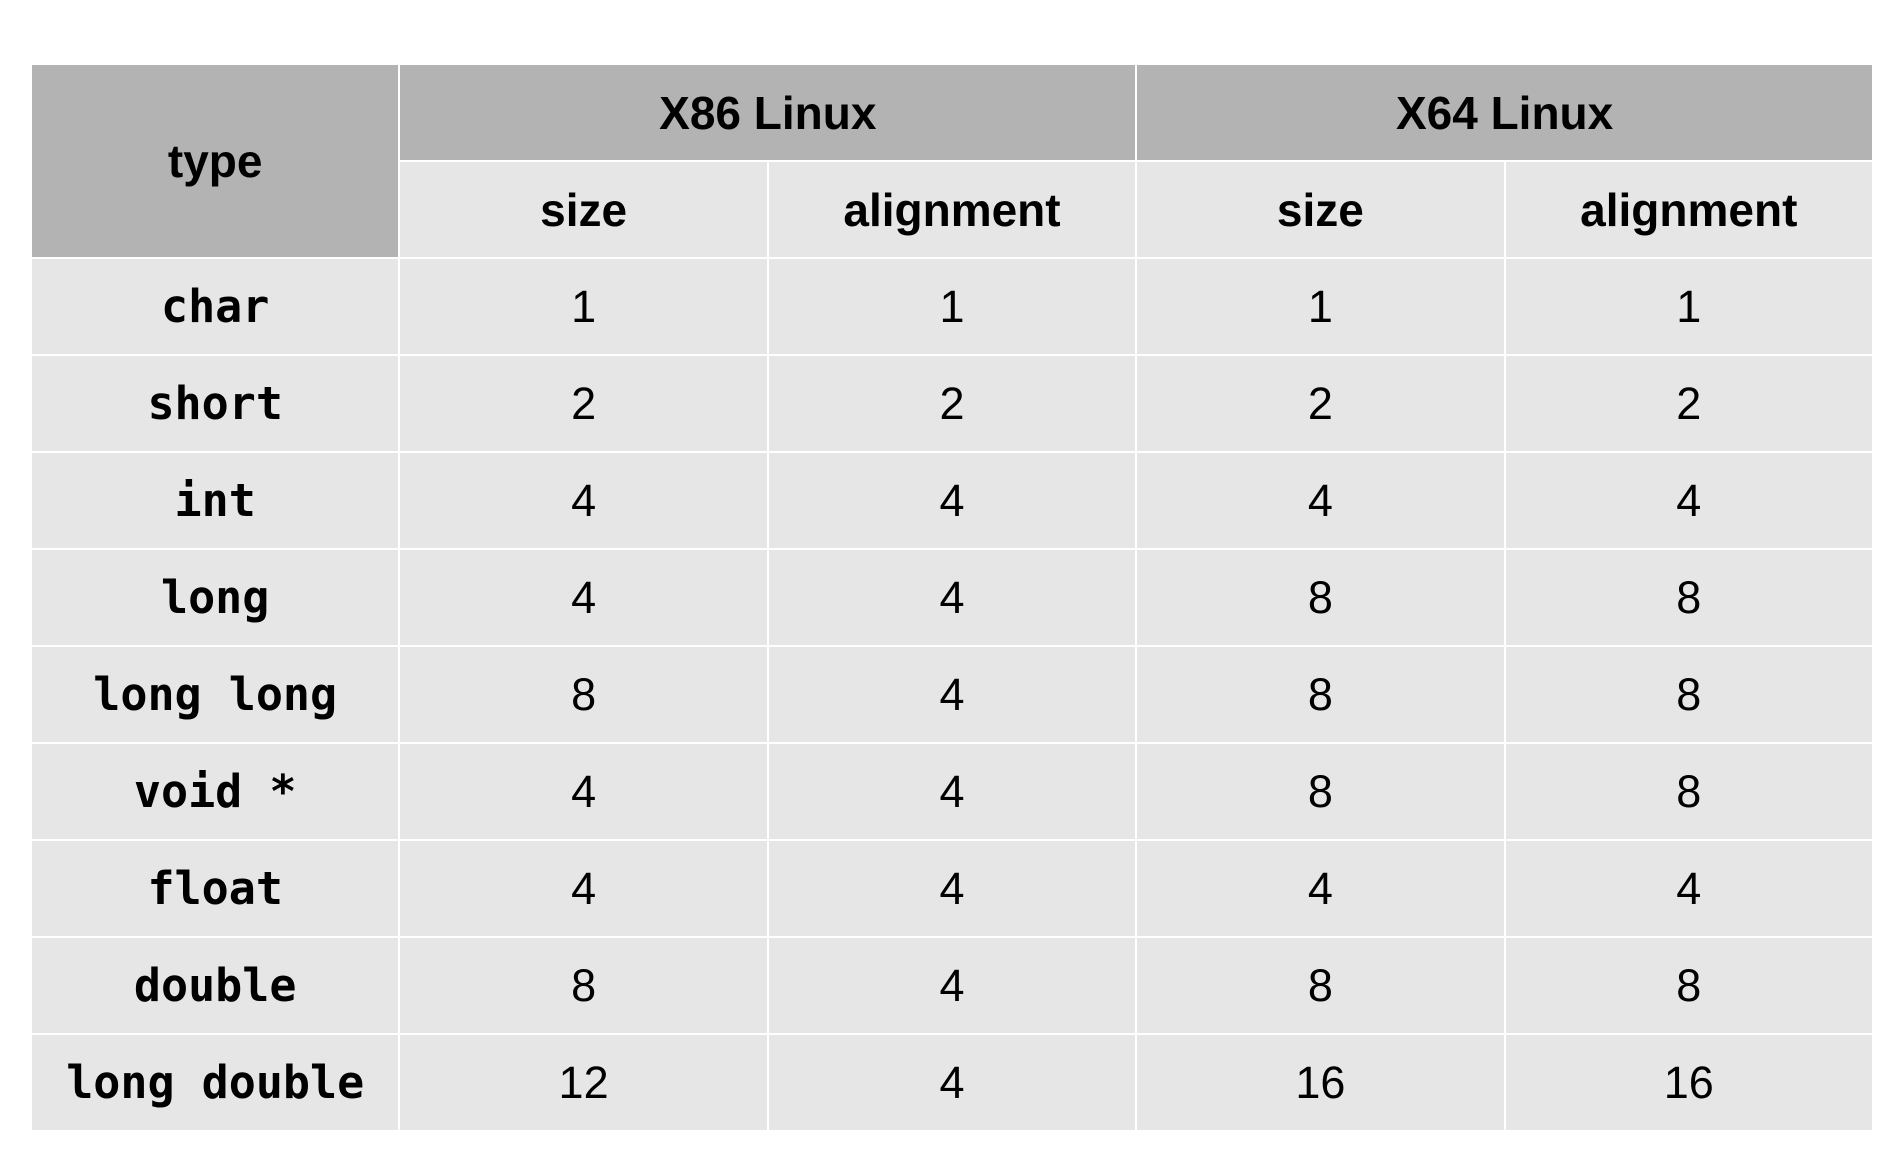 The image size is (1896, 1174). I want to click on x86-size-cell: 2, so click(583, 403).